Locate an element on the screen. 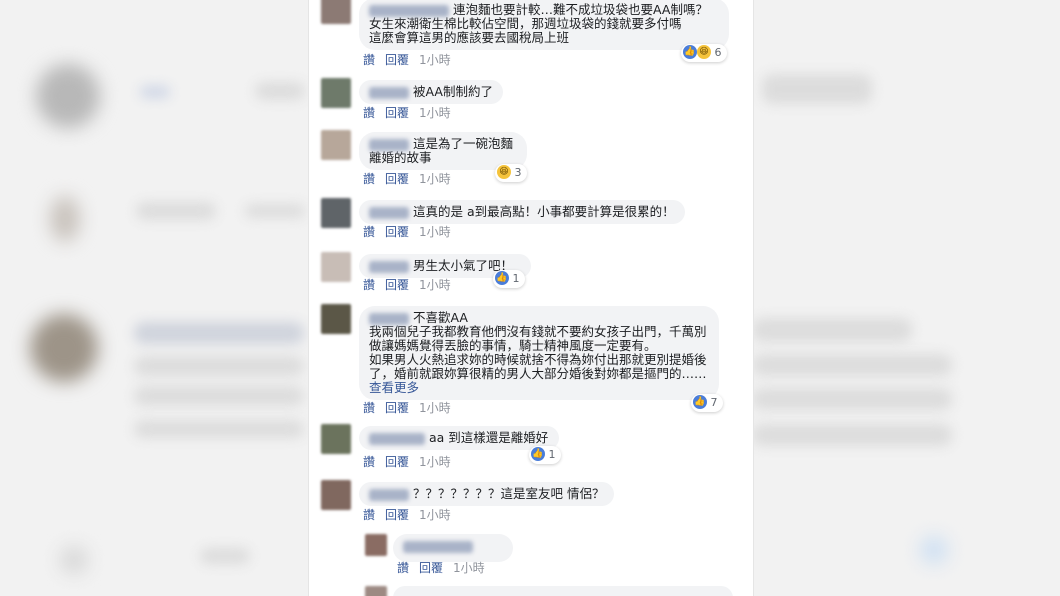 The width and height of the screenshot is (1060, 596). reaction-count: 👍 😆 6 is located at coordinates (704, 53).